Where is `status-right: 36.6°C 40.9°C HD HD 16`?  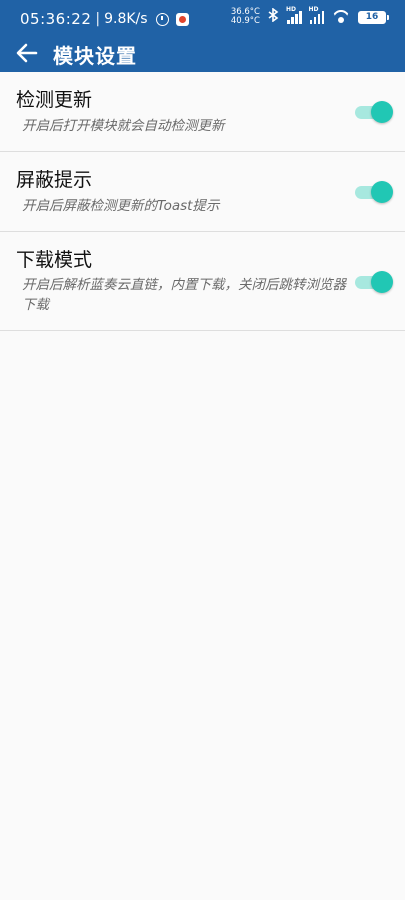
status-right: 36.6°C 40.9°C HD HD 16 is located at coordinates (310, 16).